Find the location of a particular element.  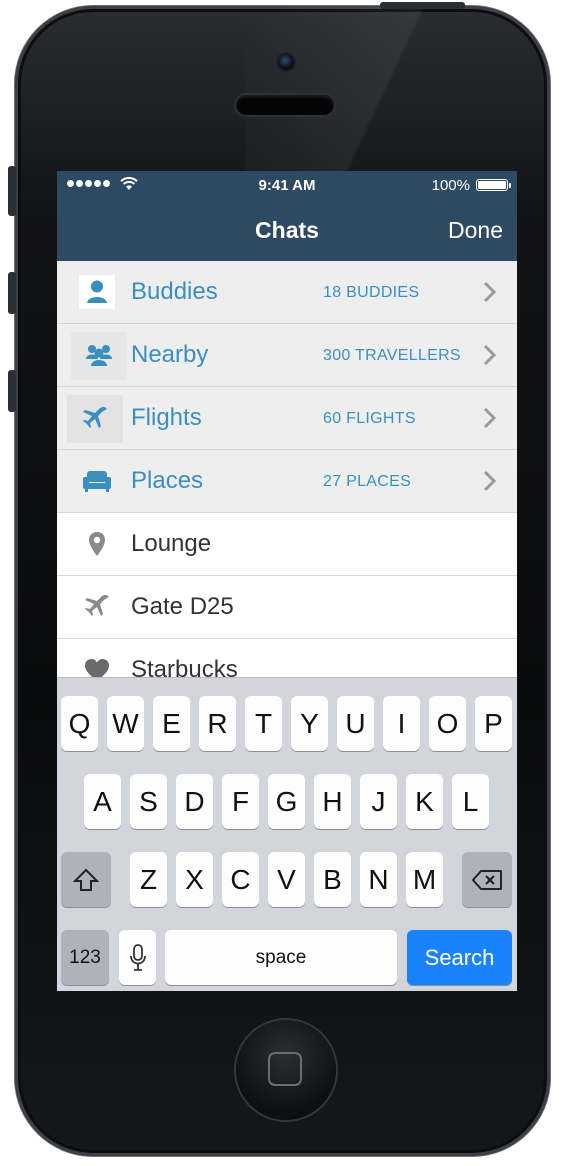

home-square-icon is located at coordinates (285, 1069).